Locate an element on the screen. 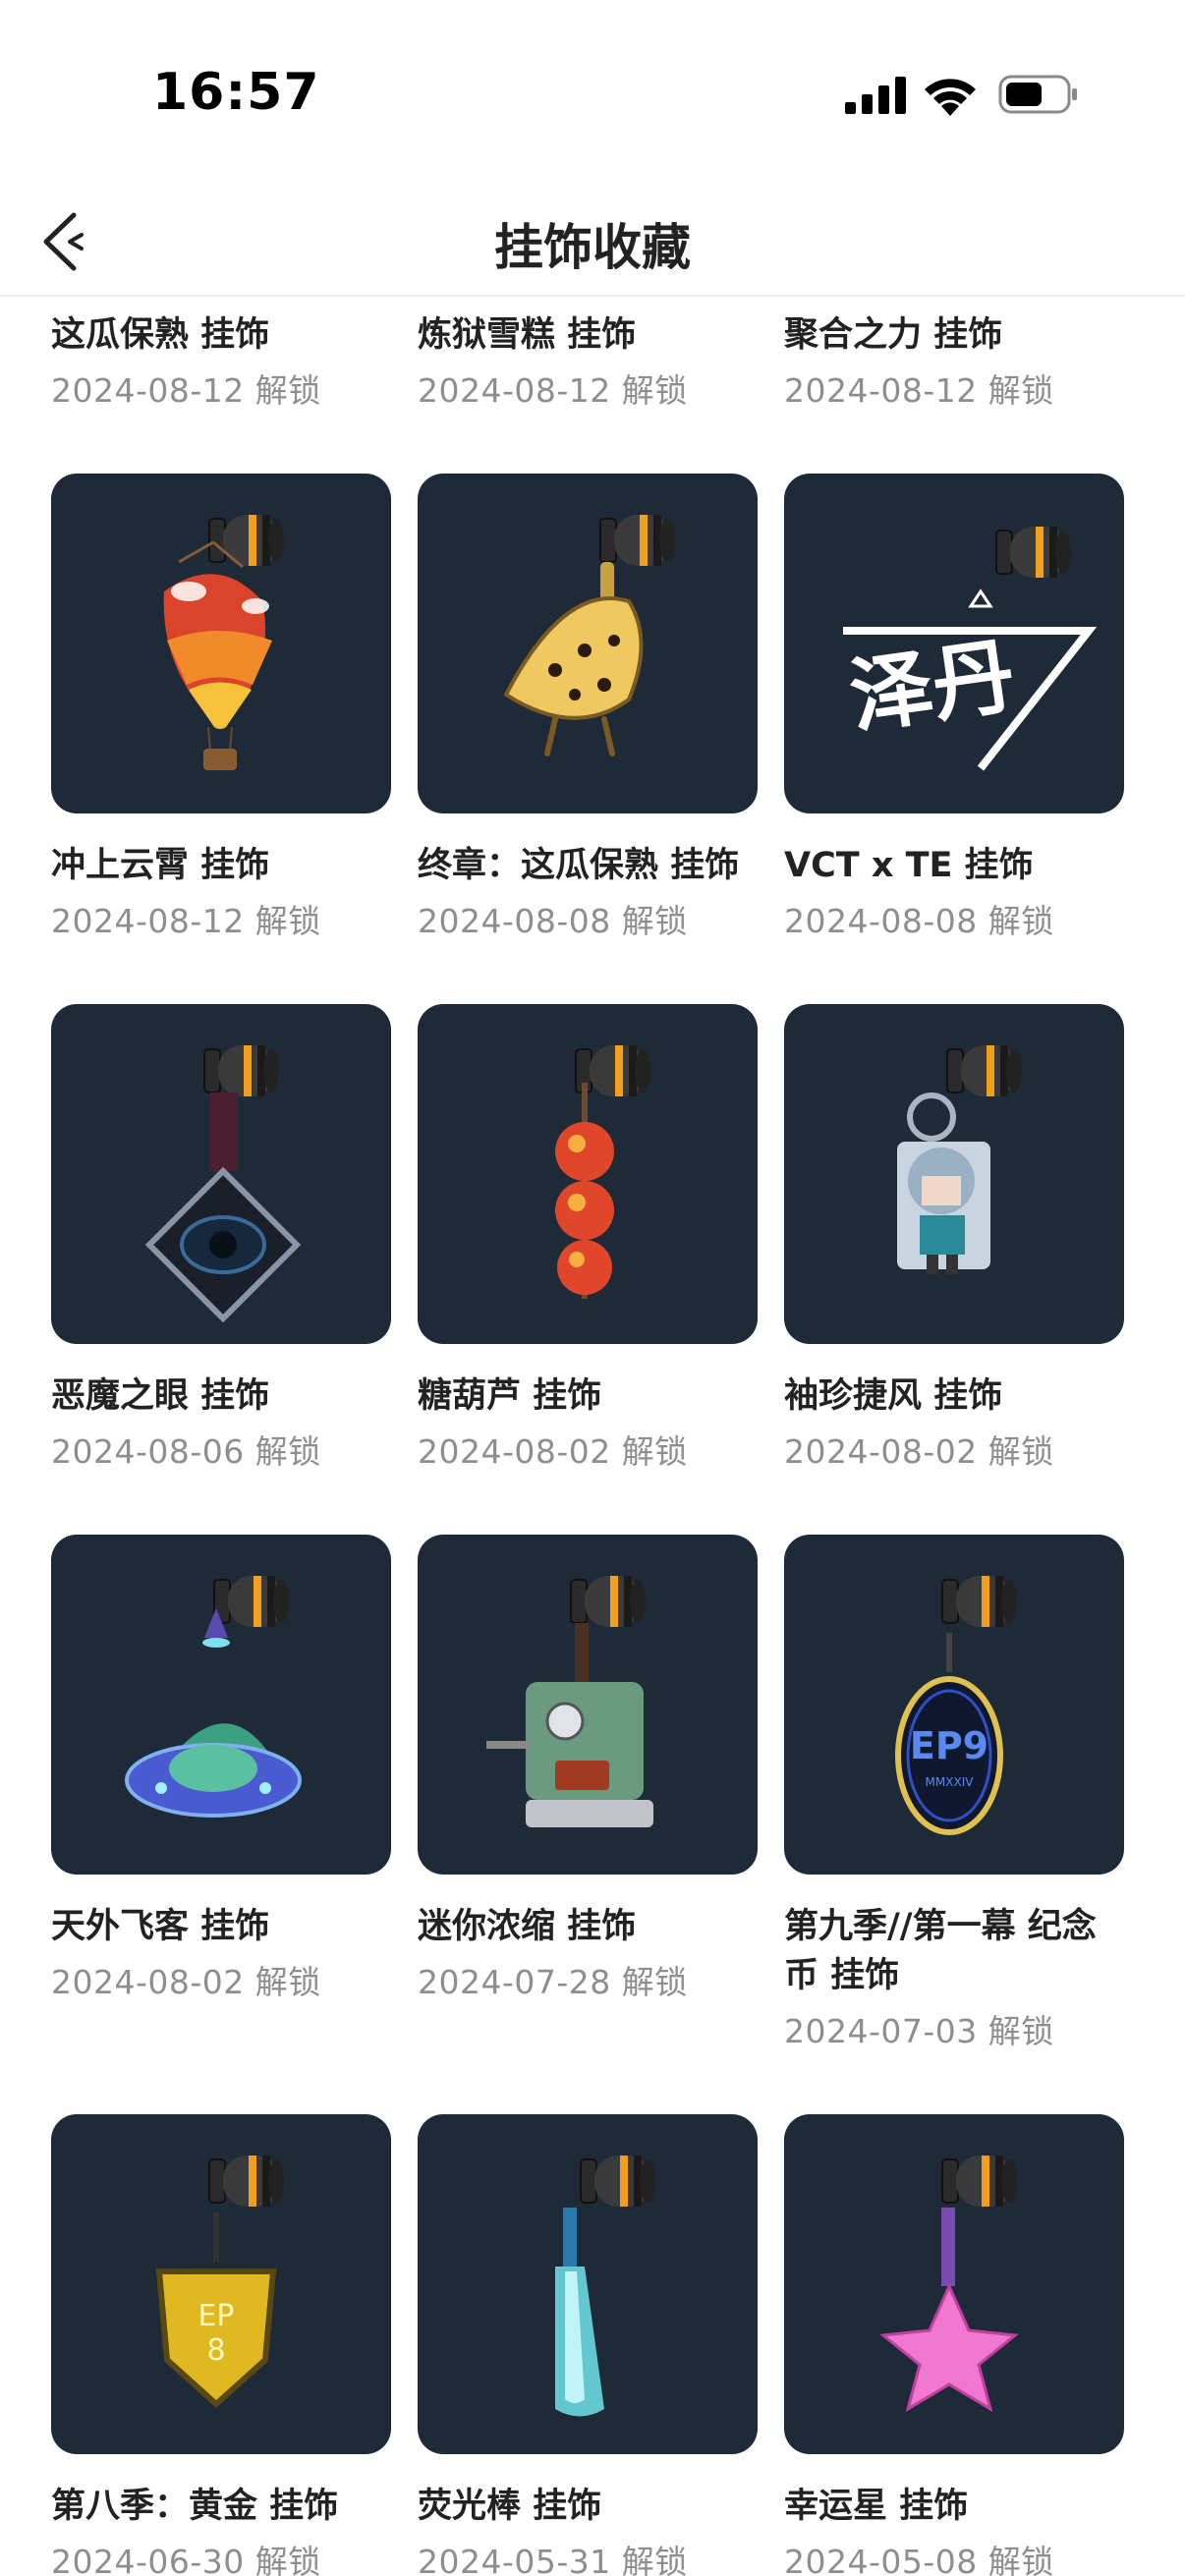 The image size is (1185, 2576). melon-slice-icon is located at coordinates (589, 635).